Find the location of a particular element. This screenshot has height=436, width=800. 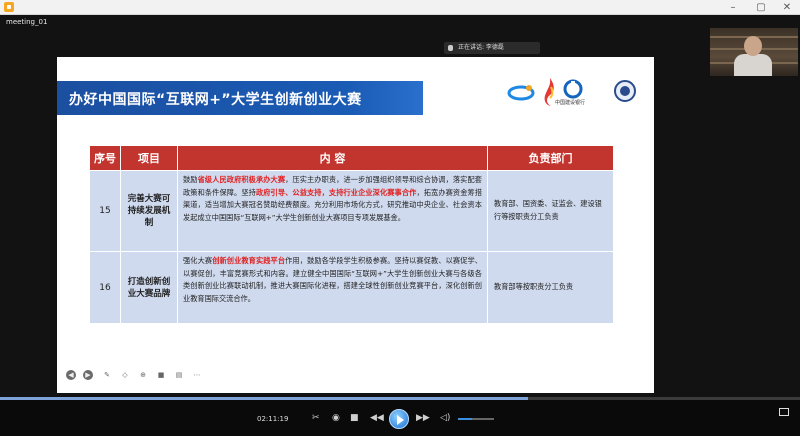

row-num: 16 is located at coordinates (105, 288).